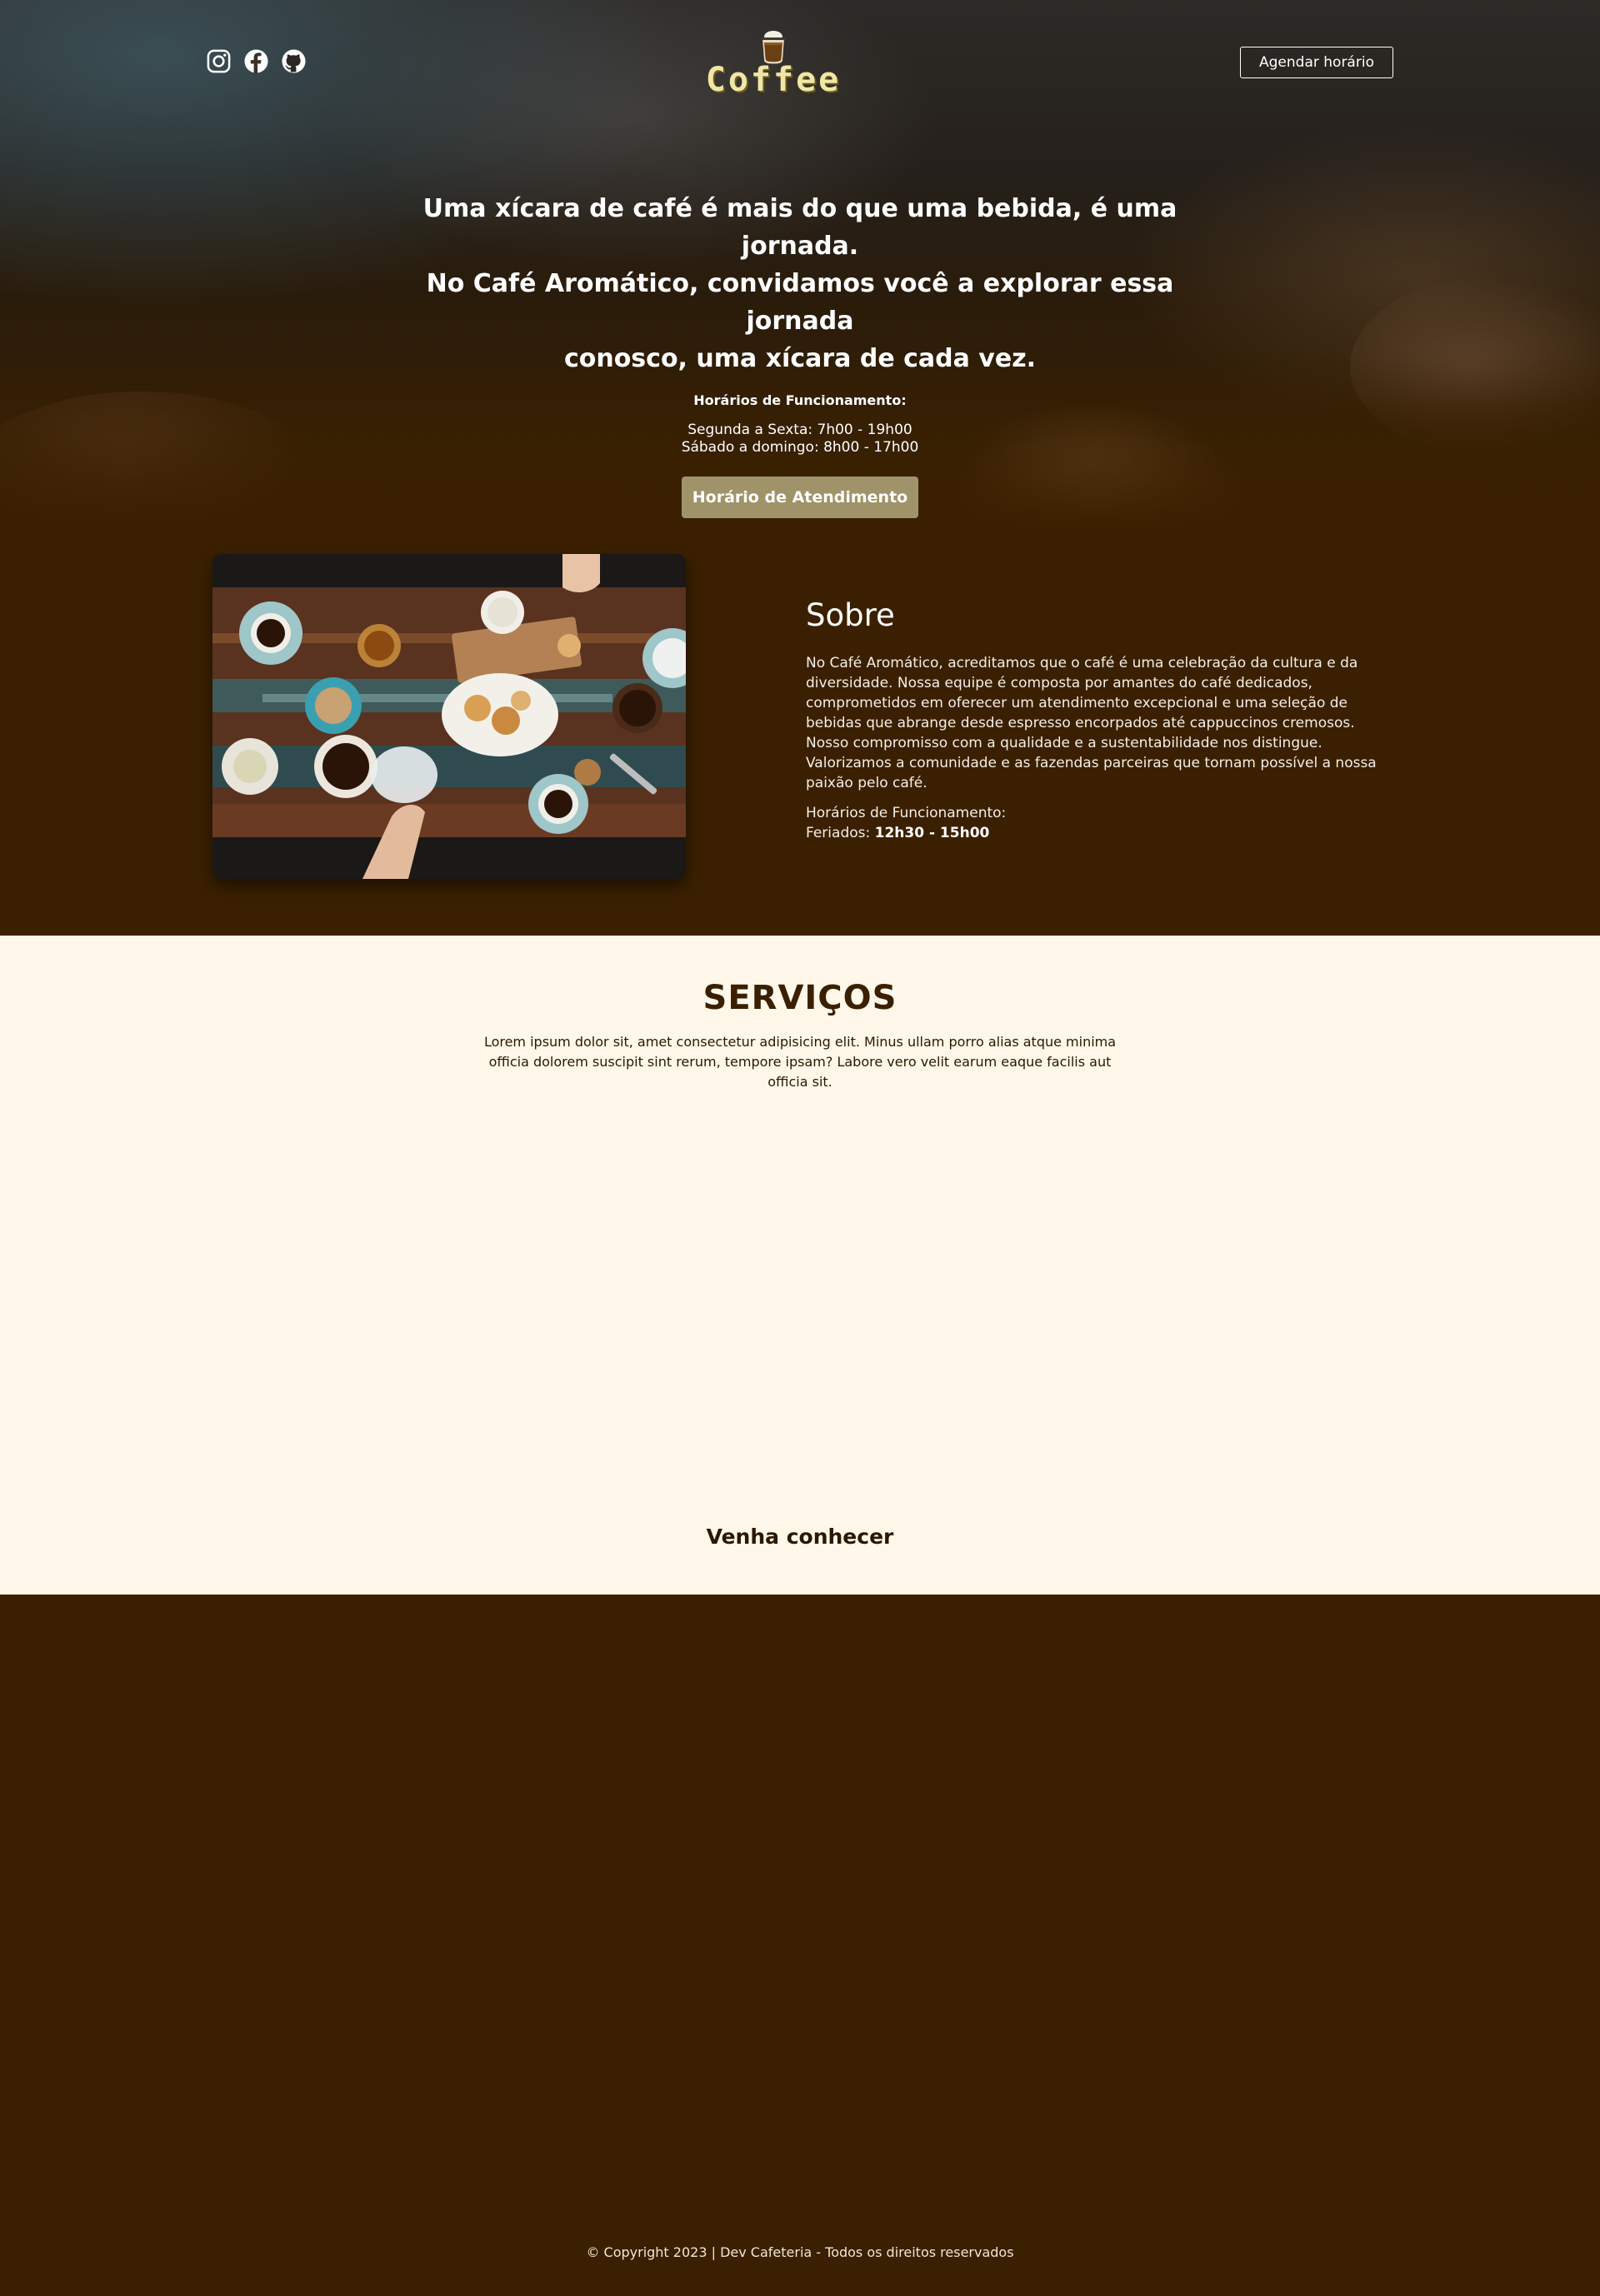  I want to click on about-title: Sobre, so click(850, 615).